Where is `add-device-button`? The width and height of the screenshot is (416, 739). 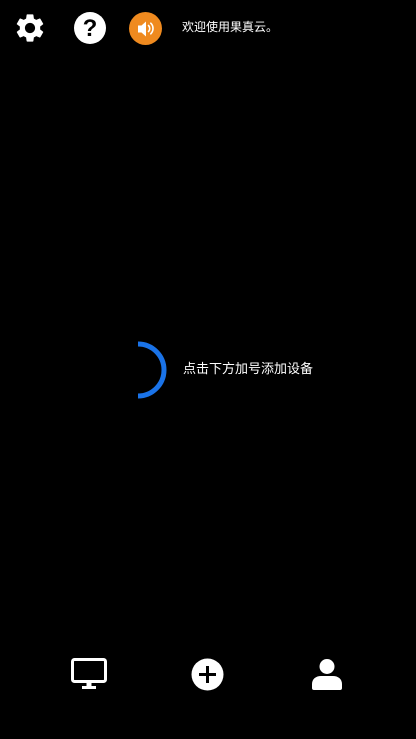 add-device-button is located at coordinates (207, 674).